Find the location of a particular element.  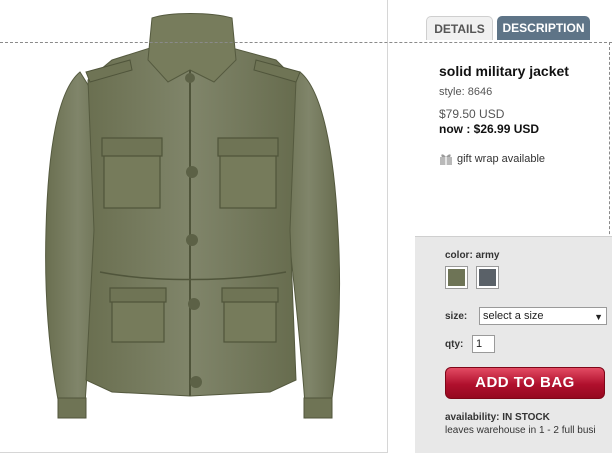

gift-wrap-link: gift wrap available is located at coordinates (492, 159).